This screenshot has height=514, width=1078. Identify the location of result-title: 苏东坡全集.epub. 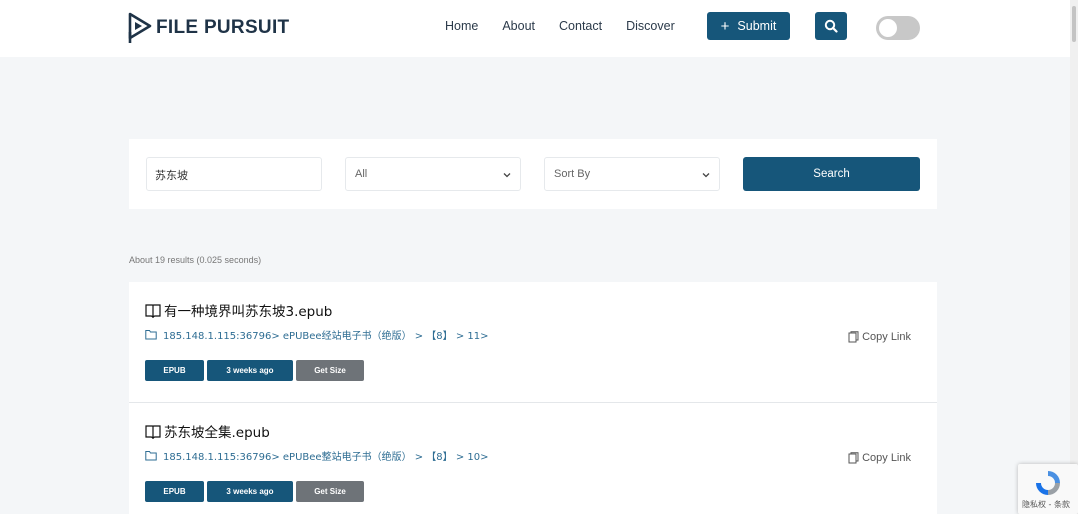
(207, 431).